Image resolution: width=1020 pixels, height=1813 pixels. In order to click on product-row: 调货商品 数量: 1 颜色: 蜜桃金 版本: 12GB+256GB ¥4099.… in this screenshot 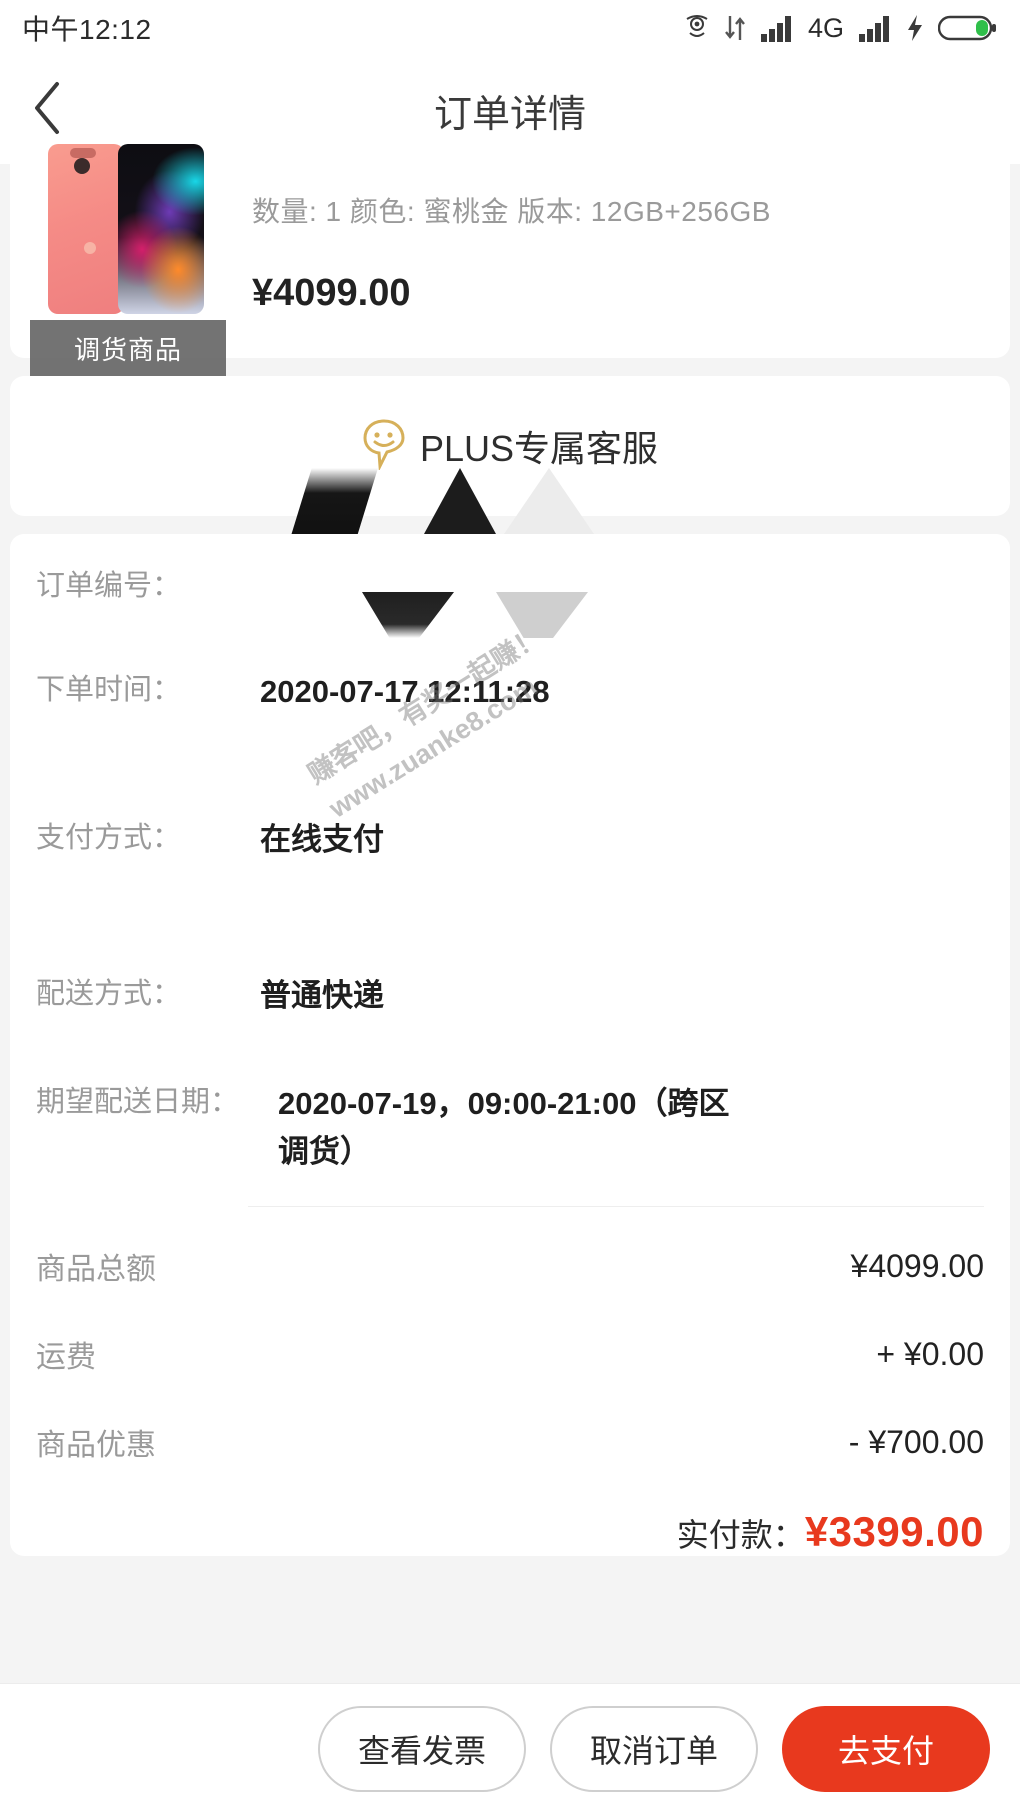, I will do `click(510, 260)`.